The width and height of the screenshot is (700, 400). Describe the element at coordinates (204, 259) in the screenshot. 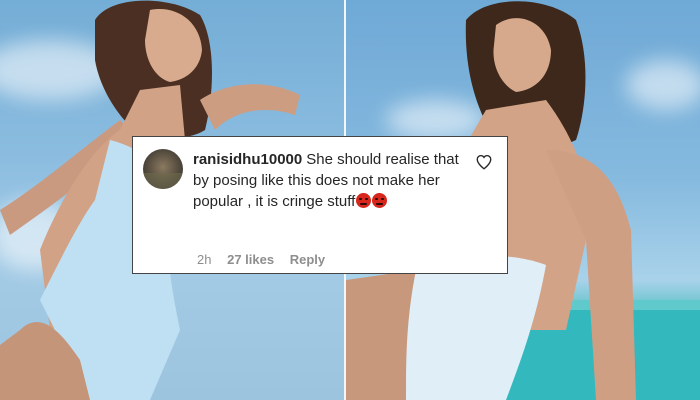

I see `comment-timestamp: 2h` at that location.